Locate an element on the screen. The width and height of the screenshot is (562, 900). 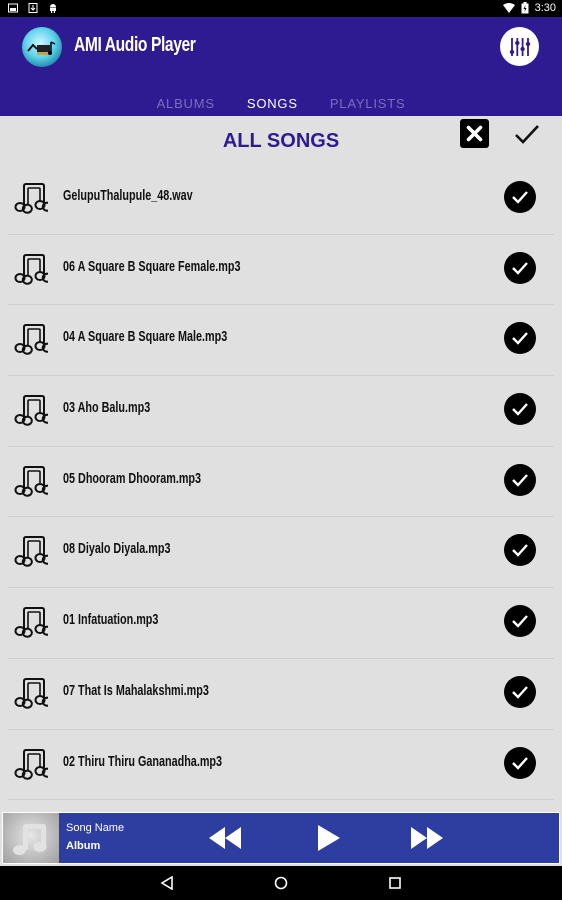
player-album: Album is located at coordinates (83, 846).